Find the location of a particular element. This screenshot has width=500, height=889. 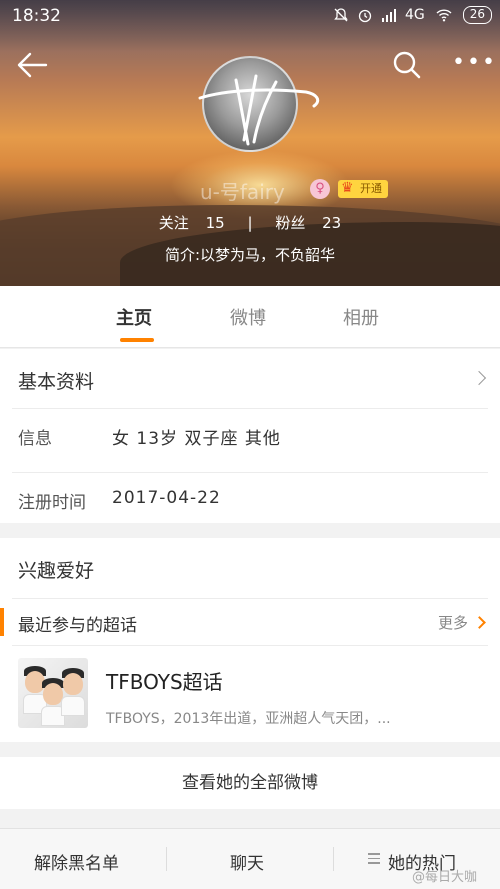

vip-badge: ♛ 开通 is located at coordinates (363, 189).